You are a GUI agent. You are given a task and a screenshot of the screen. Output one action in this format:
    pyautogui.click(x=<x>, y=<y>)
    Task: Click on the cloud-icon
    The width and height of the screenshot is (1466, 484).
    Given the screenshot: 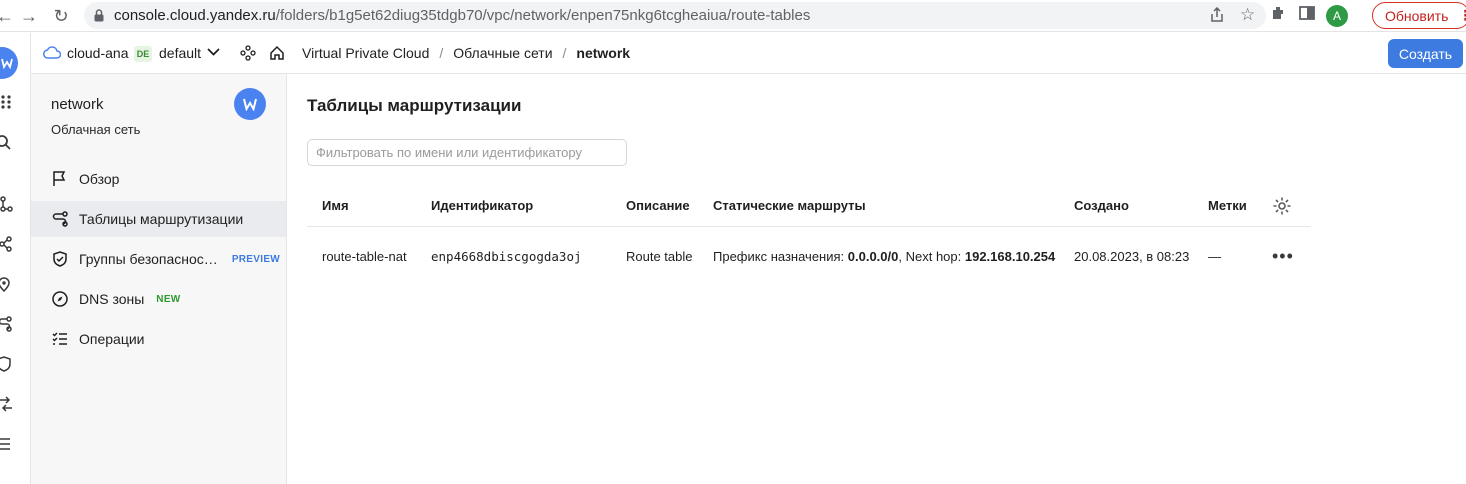 What is the action you would take?
    pyautogui.click(x=52, y=52)
    